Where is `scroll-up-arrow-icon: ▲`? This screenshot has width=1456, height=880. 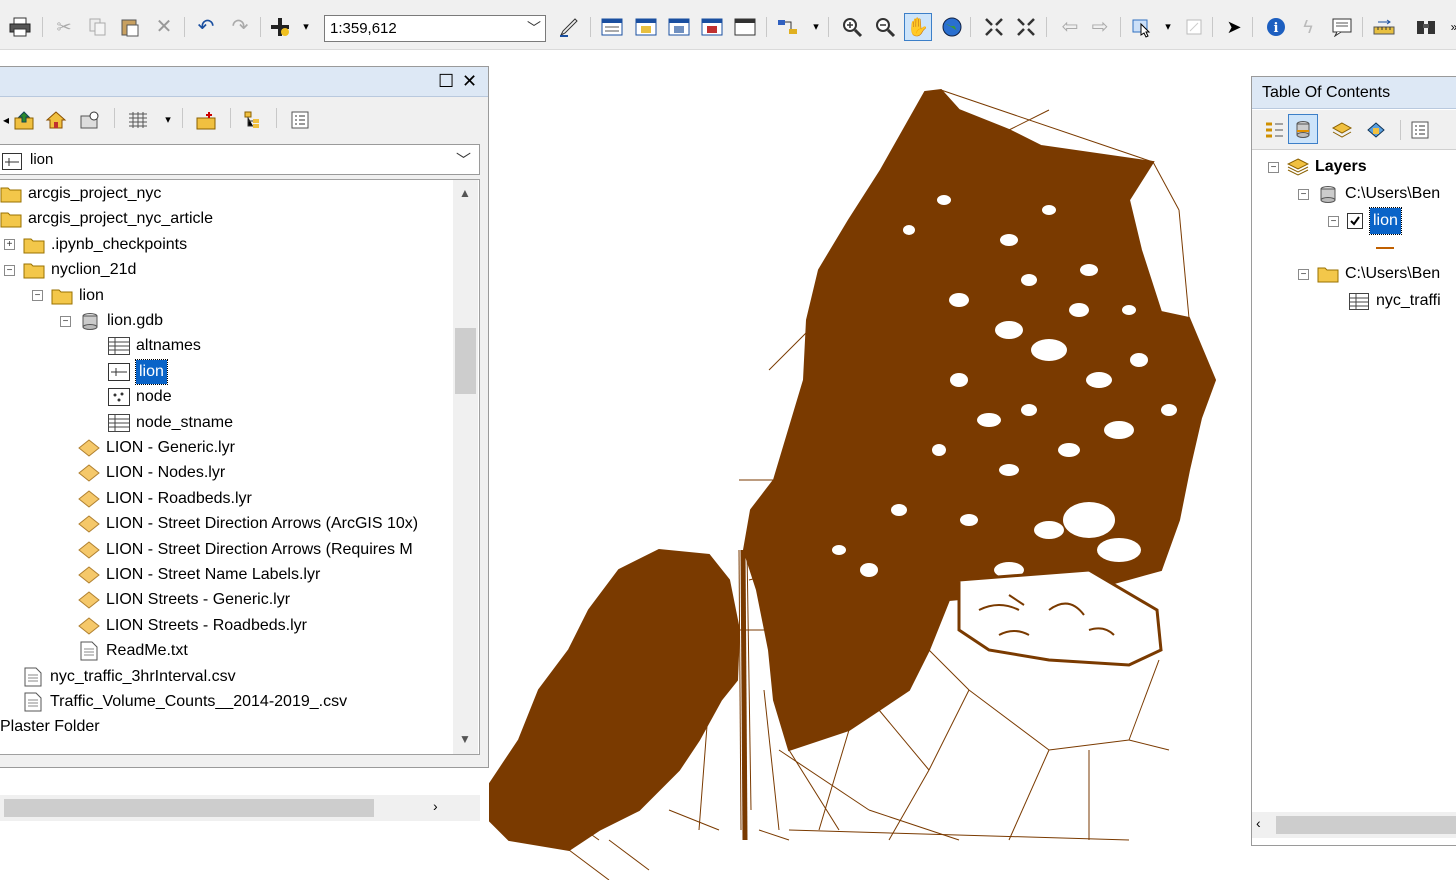 scroll-up-arrow-icon: ▲ is located at coordinates (465, 193).